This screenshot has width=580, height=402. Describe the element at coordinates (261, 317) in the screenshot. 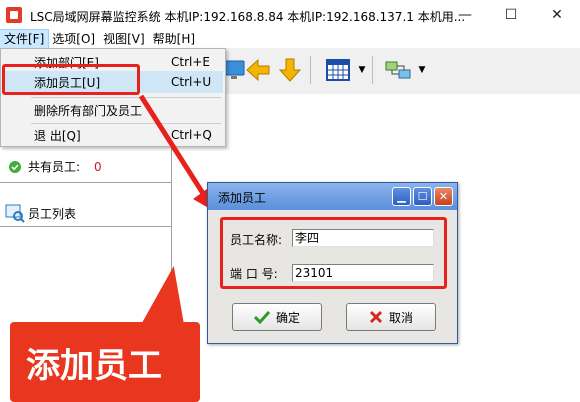

I see `check-icon` at that location.